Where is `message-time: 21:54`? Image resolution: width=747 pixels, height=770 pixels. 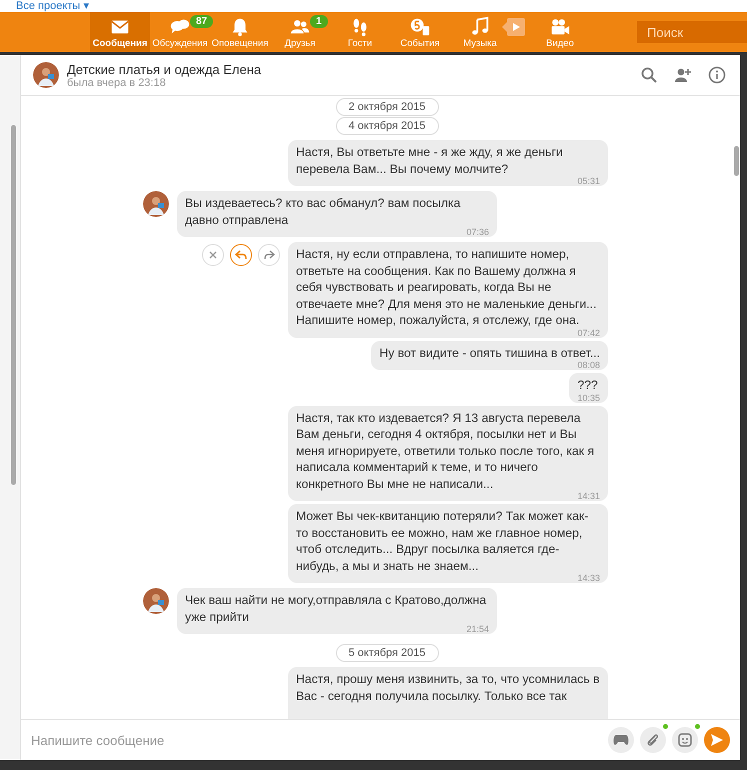
message-time: 21:54 is located at coordinates (477, 629).